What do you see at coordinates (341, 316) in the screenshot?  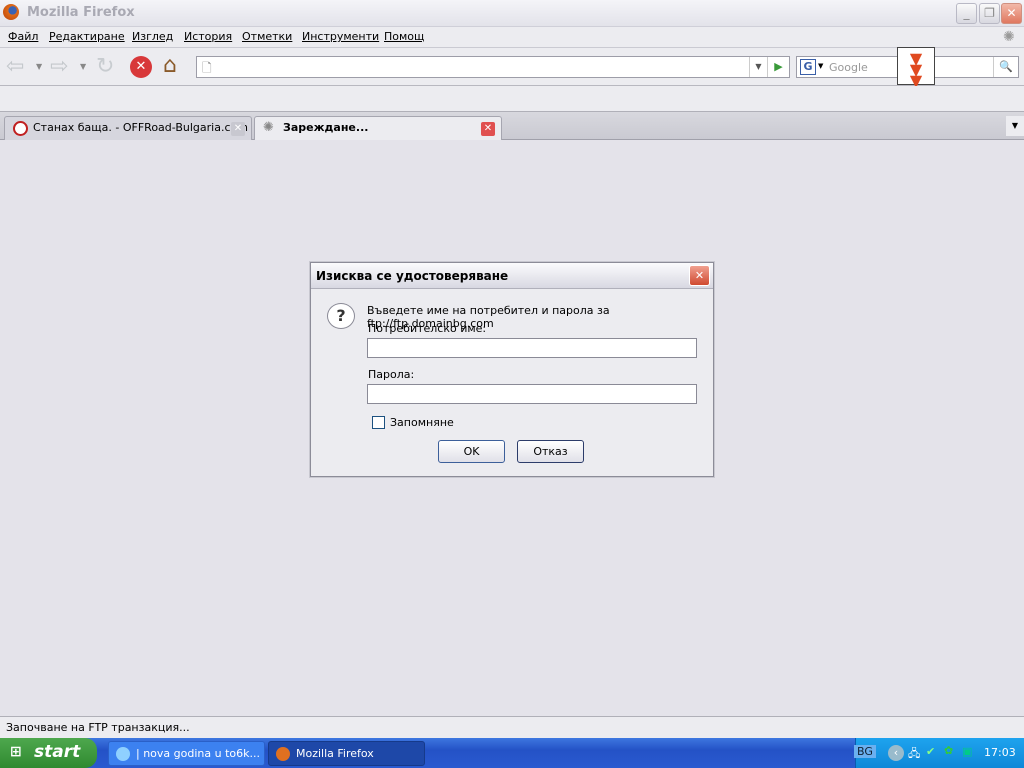 I see `question-icon: ?` at bounding box center [341, 316].